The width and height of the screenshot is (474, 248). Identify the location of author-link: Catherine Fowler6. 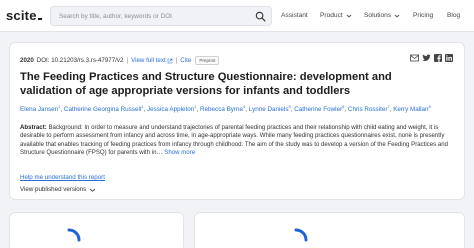
(319, 109).